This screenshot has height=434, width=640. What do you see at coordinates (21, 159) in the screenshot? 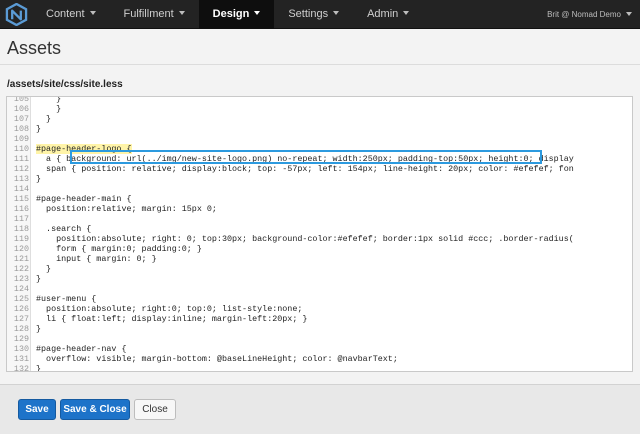
I see `line-number: 111` at bounding box center [21, 159].